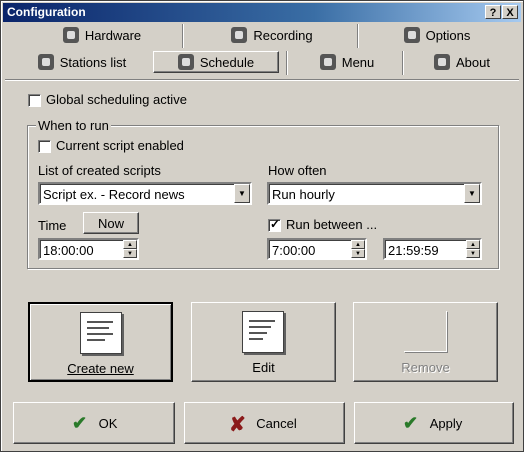  What do you see at coordinates (70, 35) in the screenshot?
I see `hardware-icon` at bounding box center [70, 35].